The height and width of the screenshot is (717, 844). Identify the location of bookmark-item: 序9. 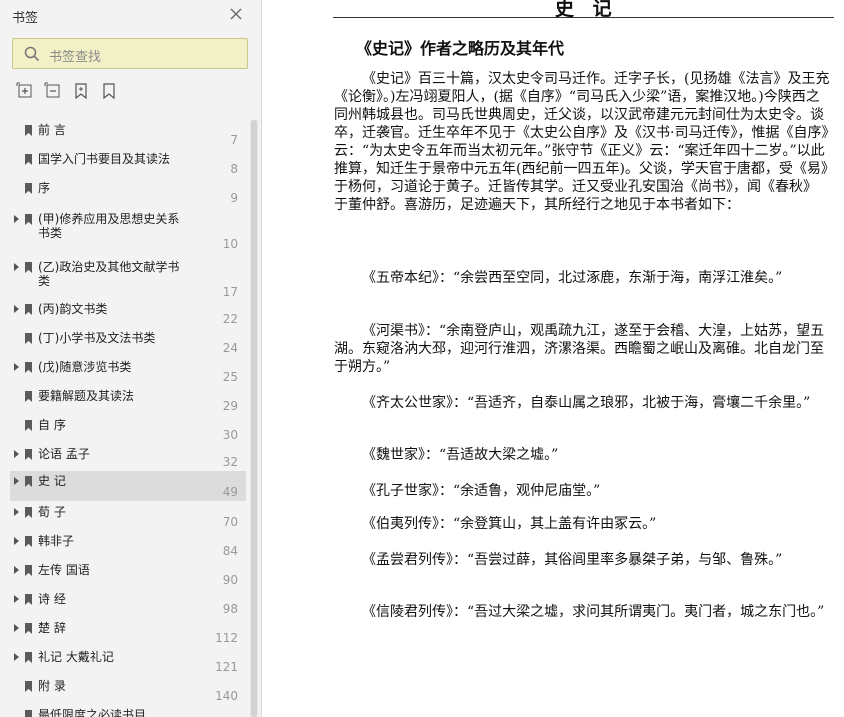
(128, 192).